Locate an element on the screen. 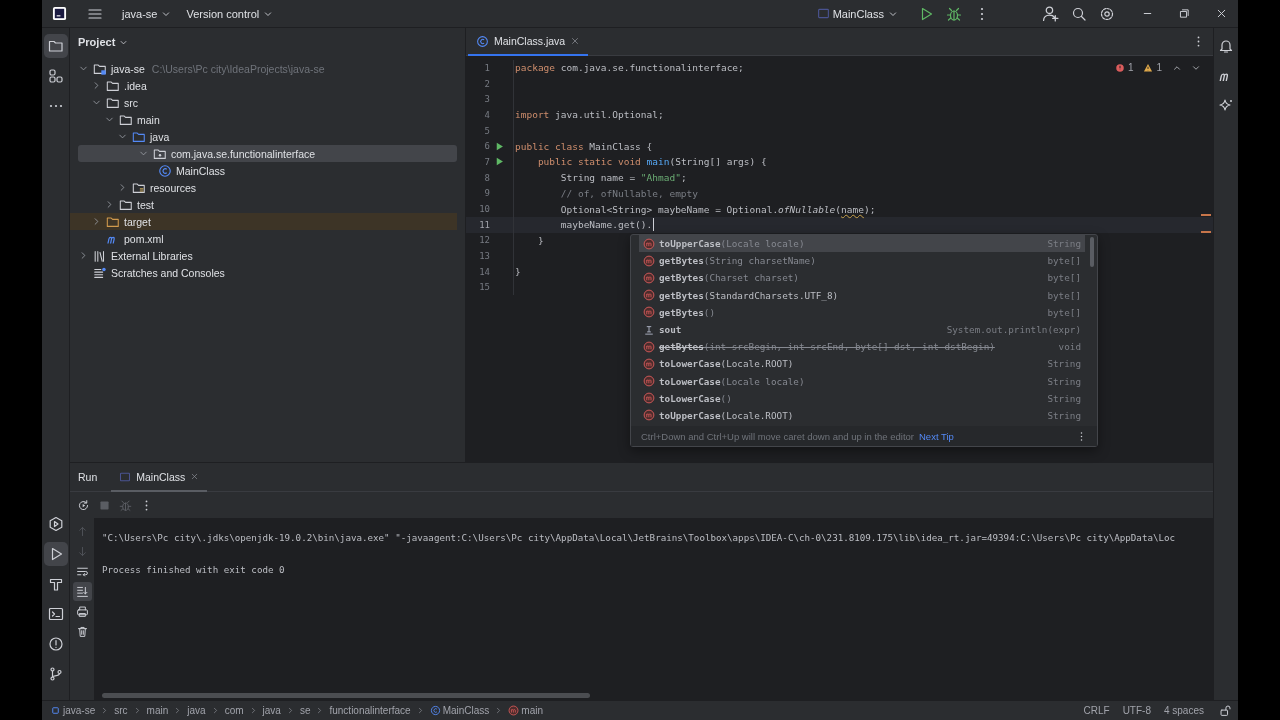  breadcrumb: java-se is located at coordinates (73, 710).